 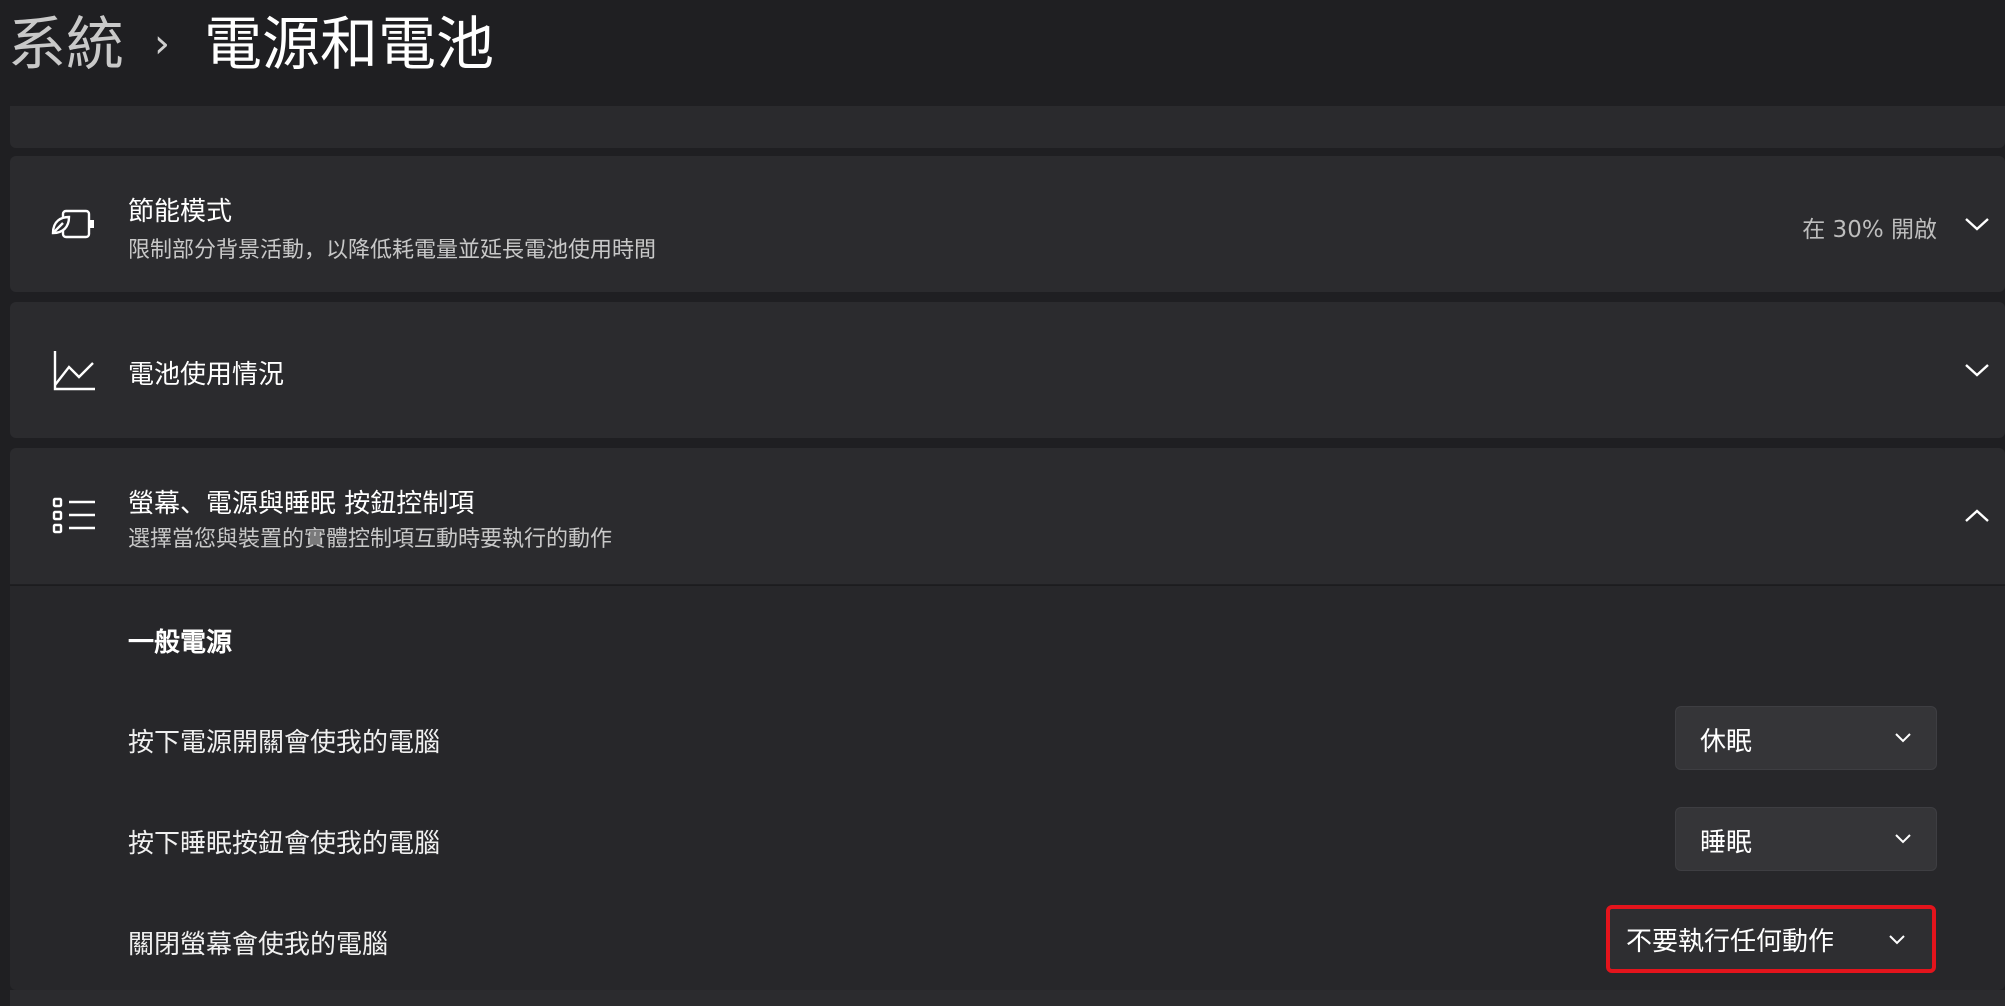 I want to click on page-header: 系統 › 電源和電池, so click(x=1002, y=53).